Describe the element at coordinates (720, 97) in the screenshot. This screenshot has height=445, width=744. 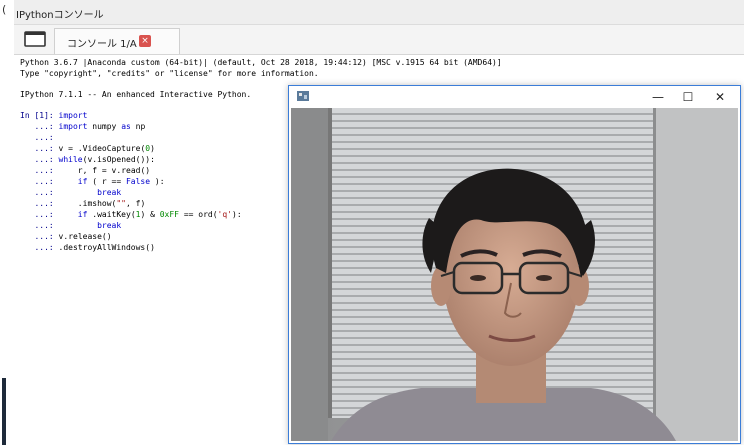
I see `close-button: ✕` at that location.